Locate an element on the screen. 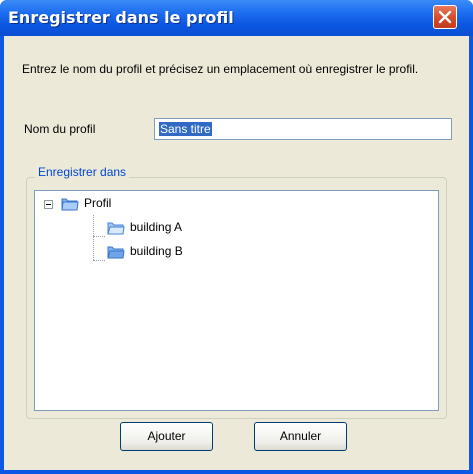  profile-name-input: Sans titre is located at coordinates (303, 129).